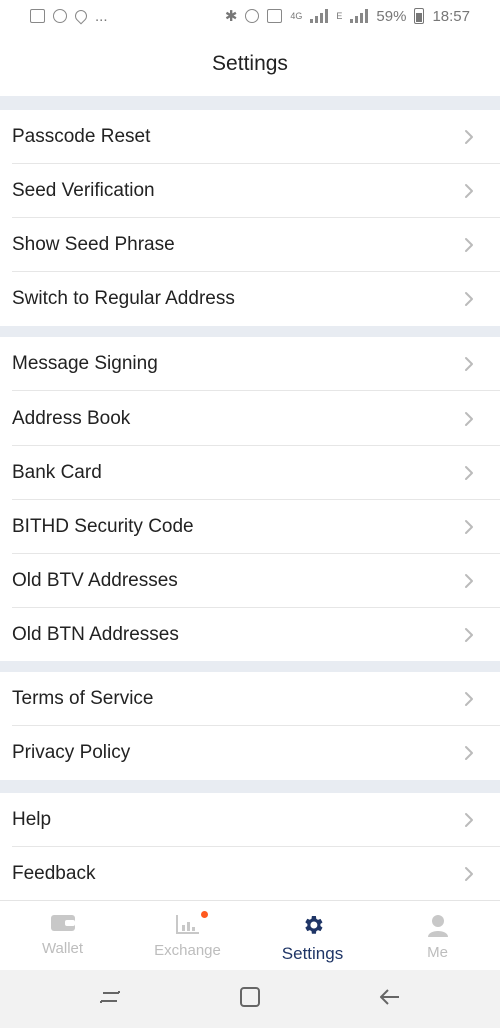 The height and width of the screenshot is (1028, 500). I want to click on settings-item-label: Message Signing, so click(85, 363).